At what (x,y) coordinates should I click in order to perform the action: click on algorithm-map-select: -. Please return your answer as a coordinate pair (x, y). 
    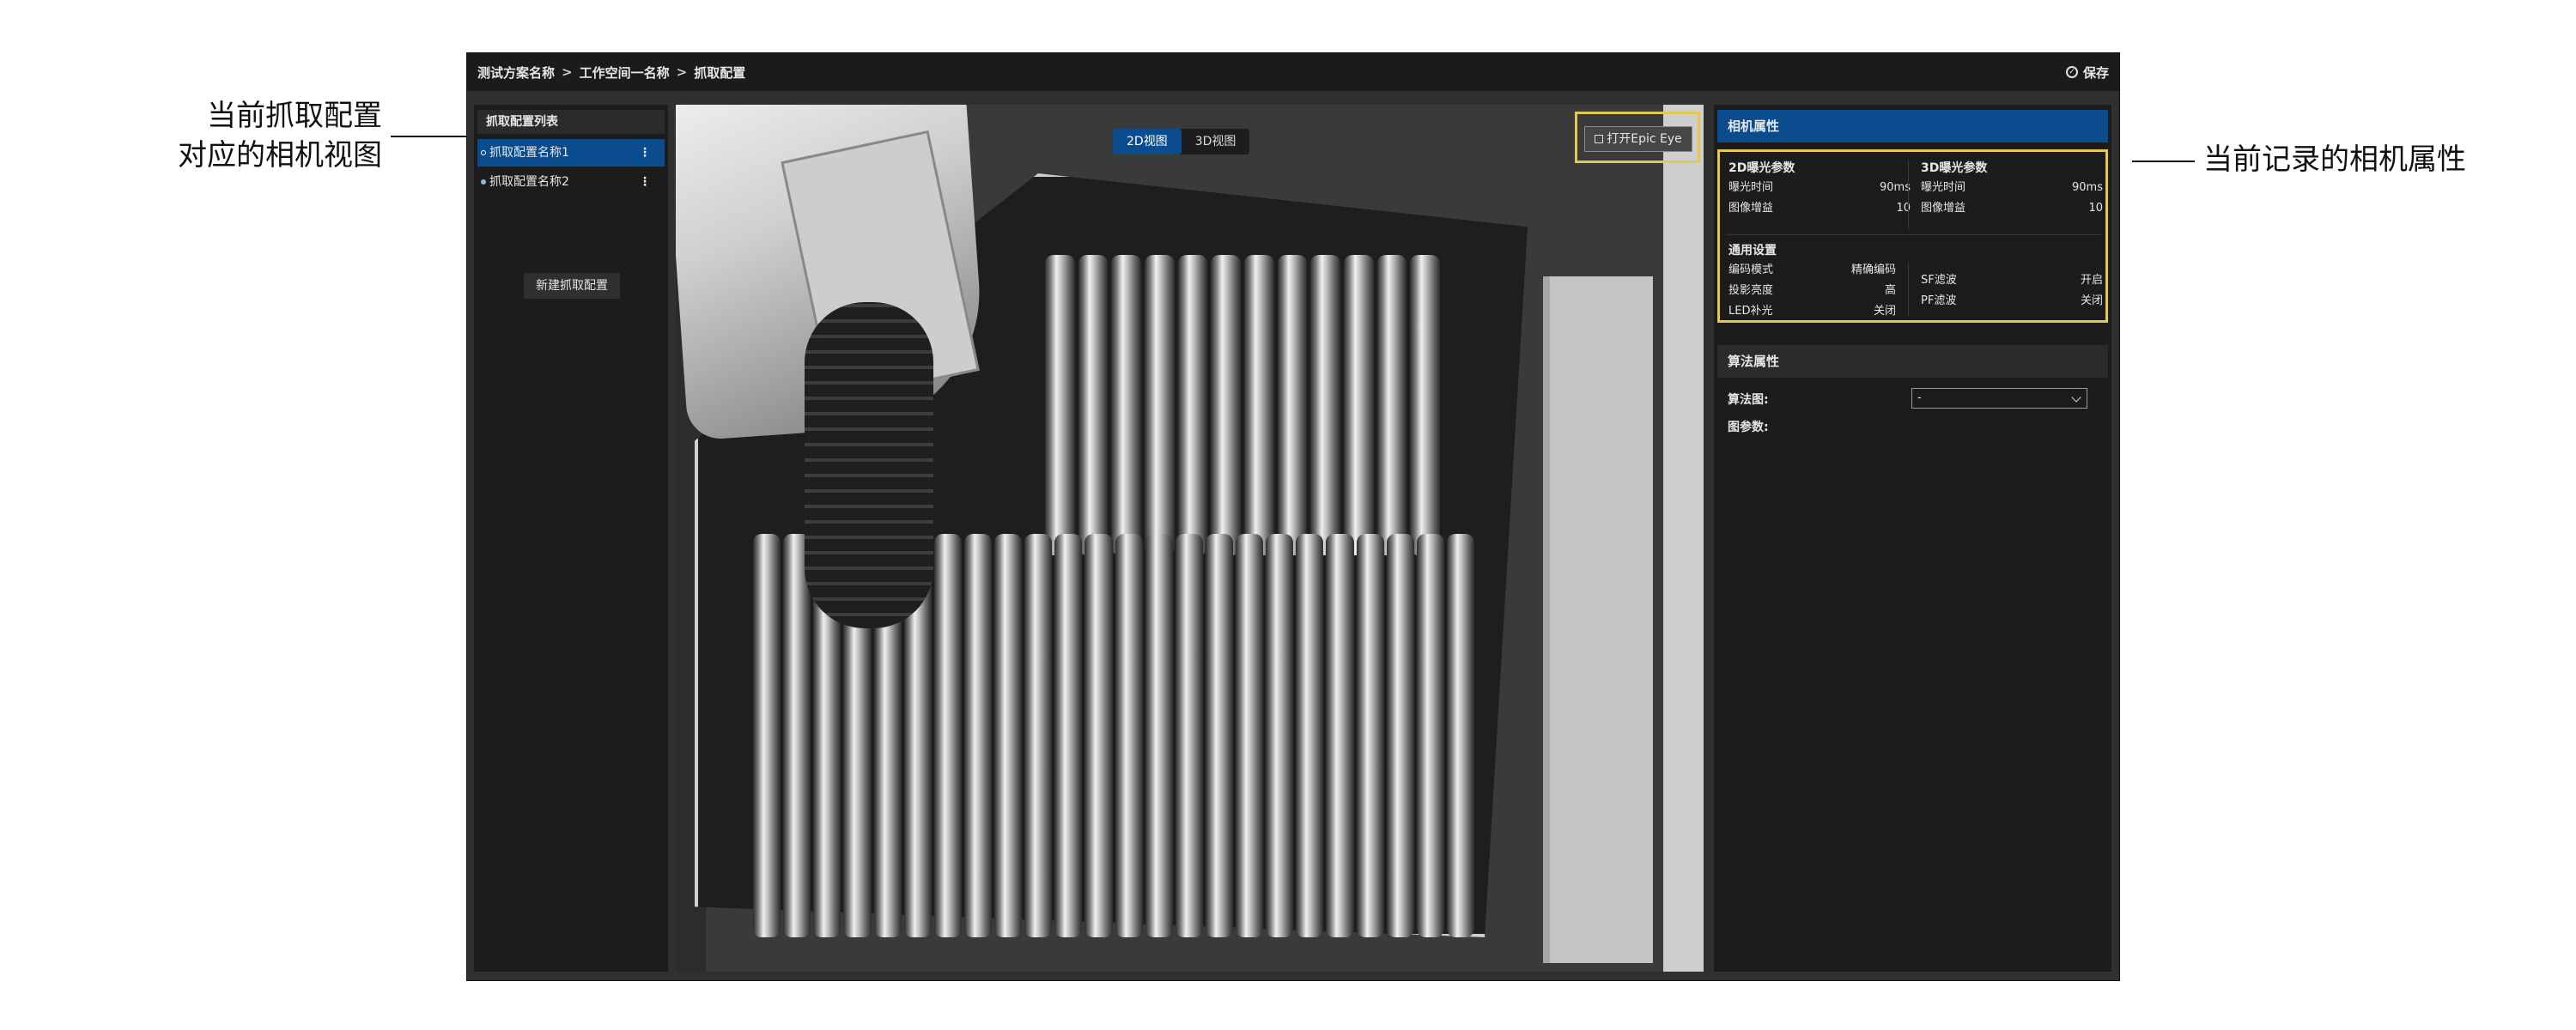
    Looking at the image, I should click on (1999, 398).